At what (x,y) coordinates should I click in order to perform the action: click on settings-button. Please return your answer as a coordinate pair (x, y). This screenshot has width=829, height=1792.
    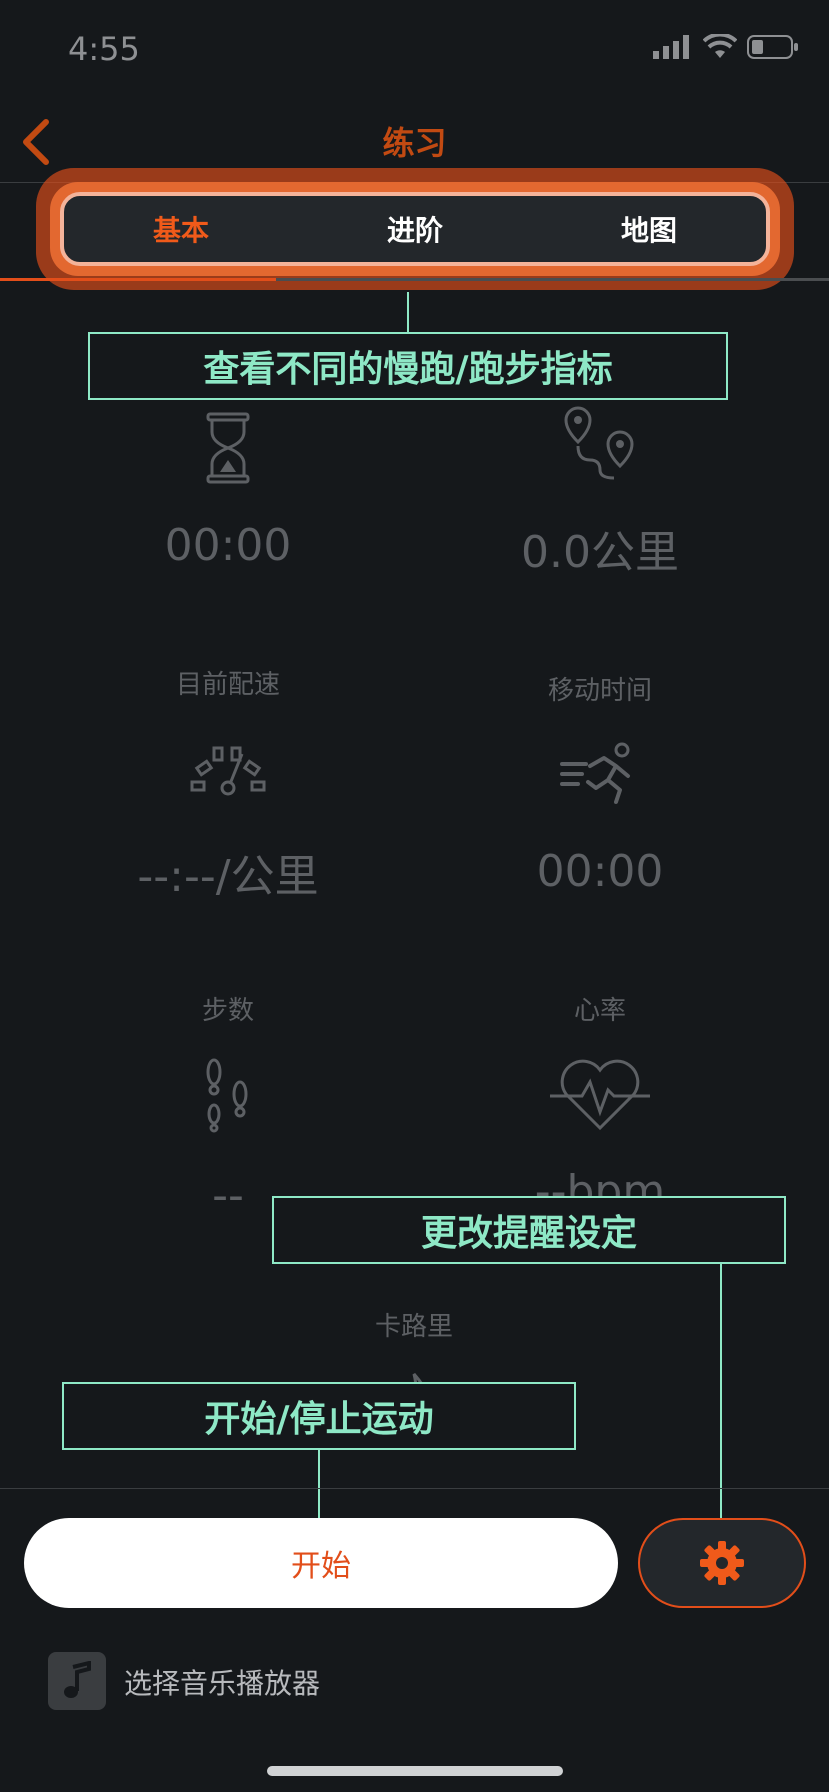
    Looking at the image, I should click on (722, 1563).